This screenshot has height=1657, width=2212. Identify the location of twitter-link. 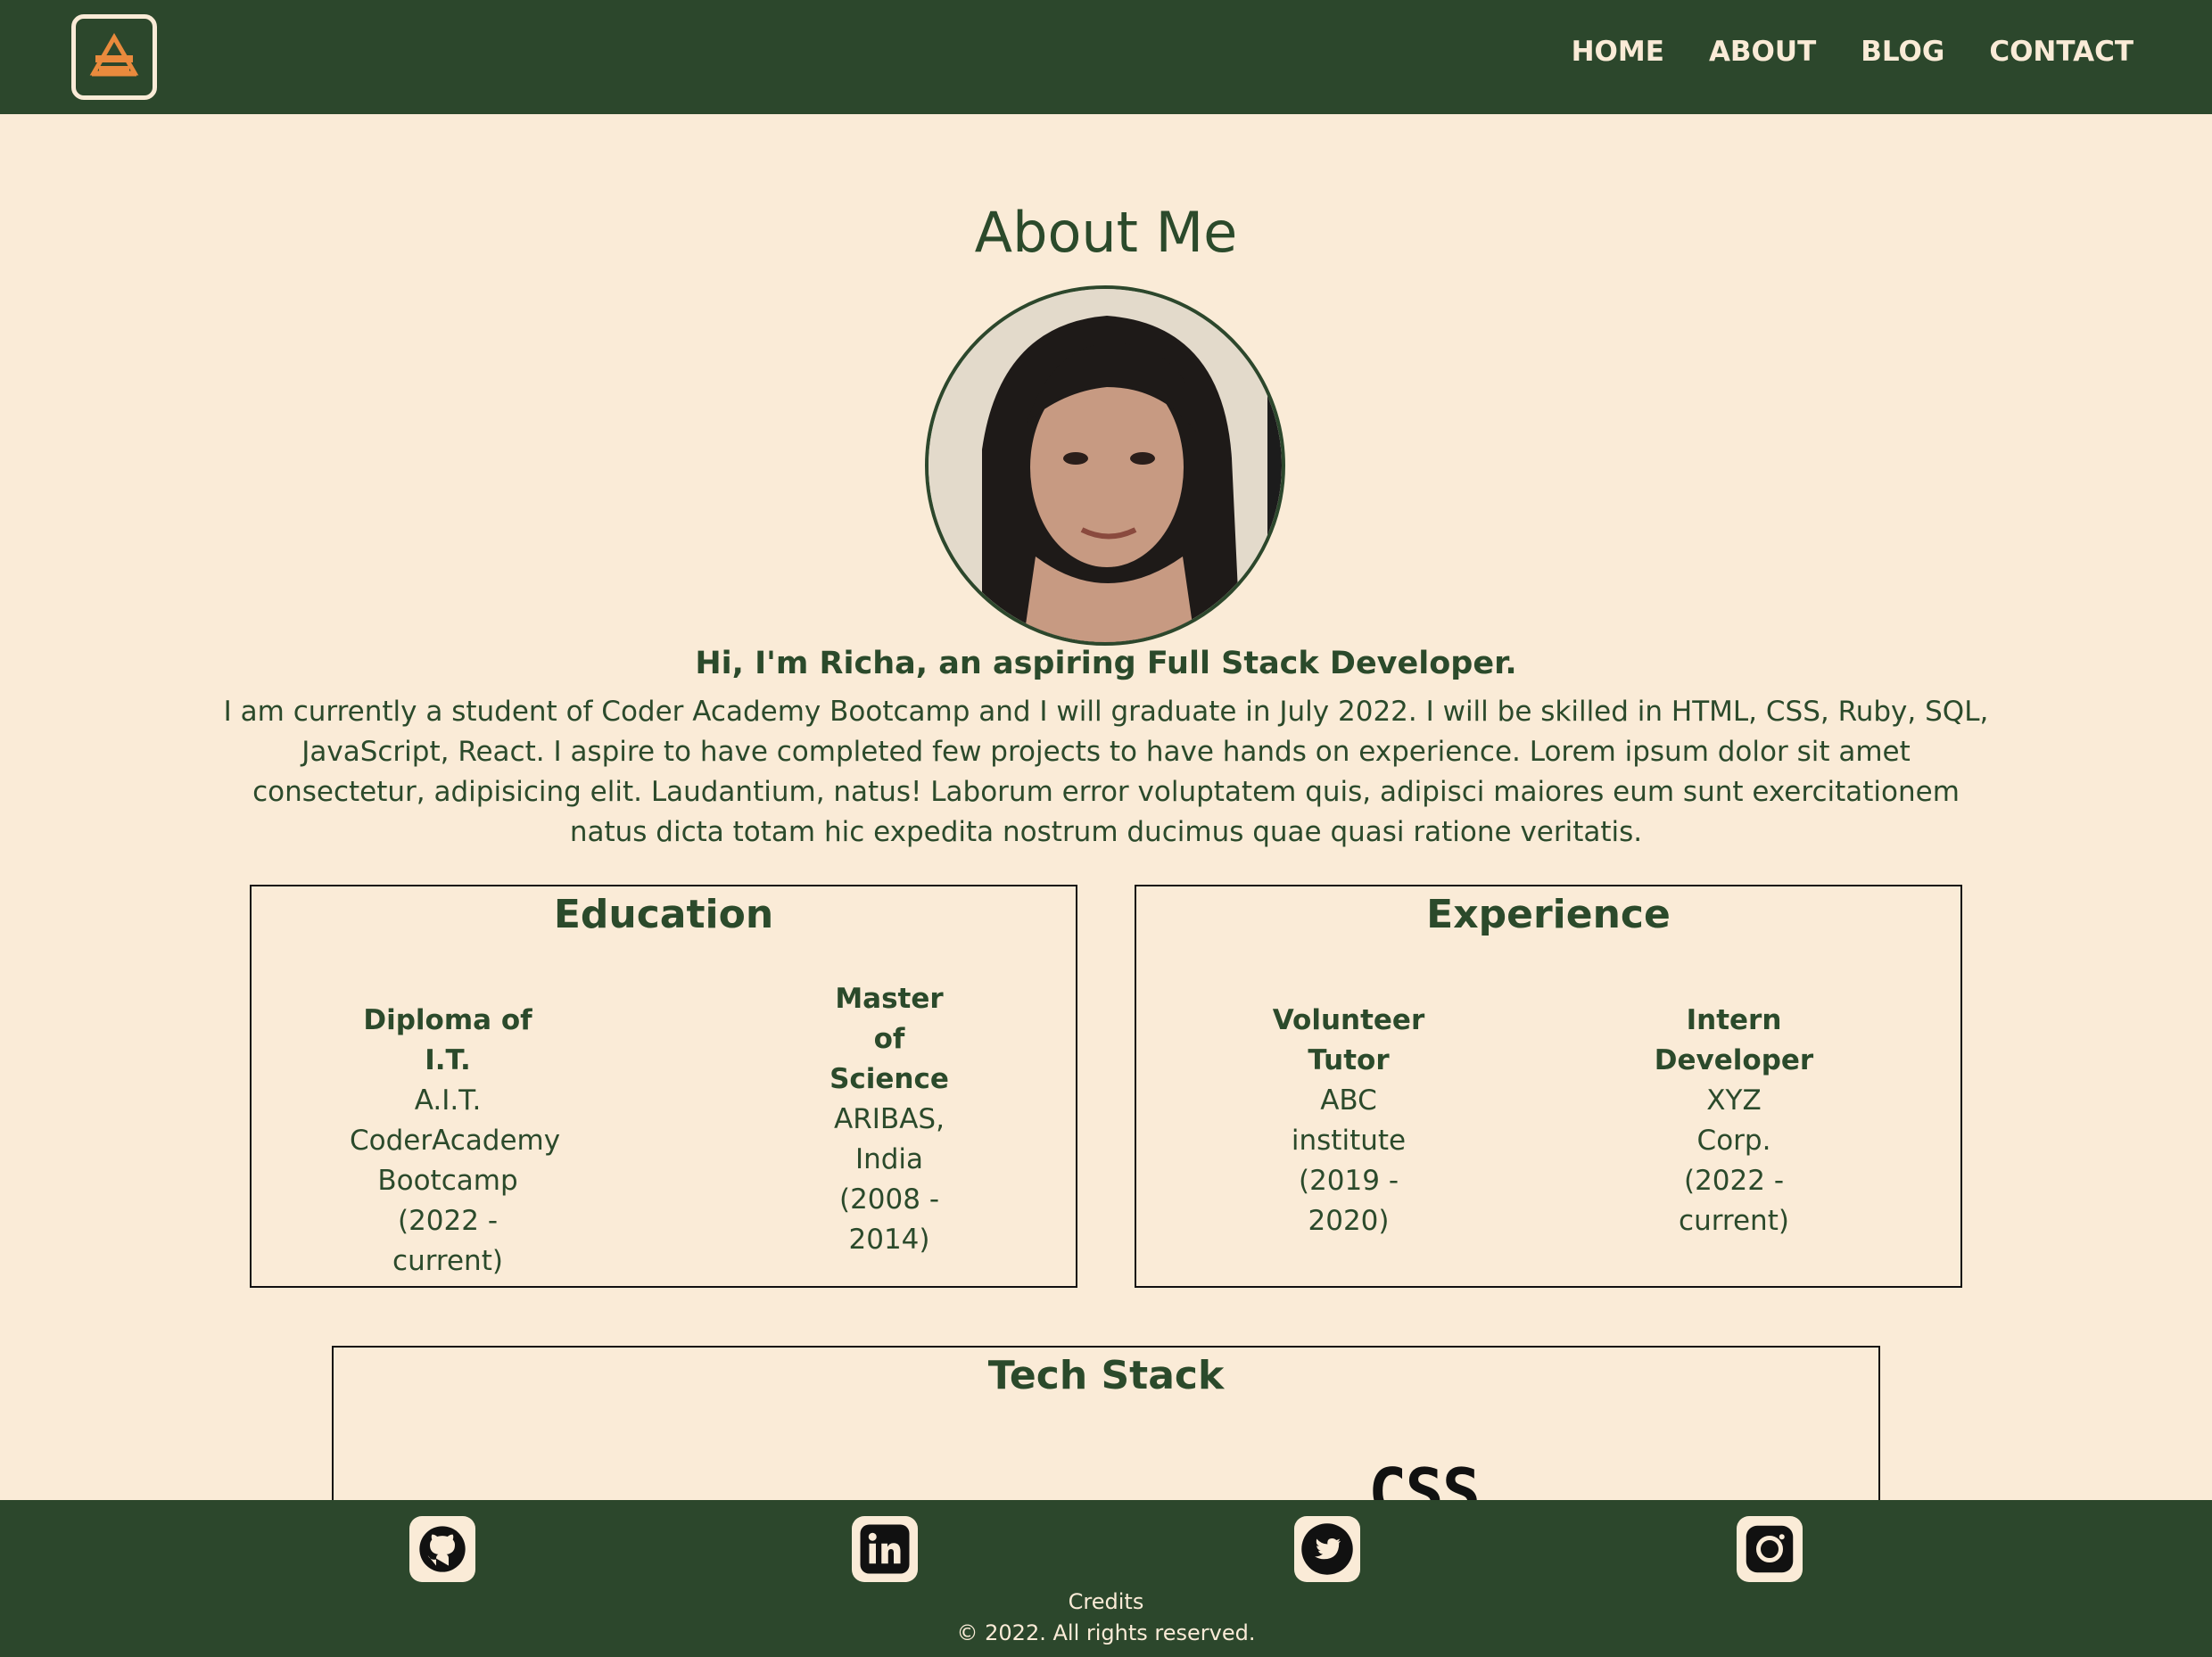
(1327, 1549).